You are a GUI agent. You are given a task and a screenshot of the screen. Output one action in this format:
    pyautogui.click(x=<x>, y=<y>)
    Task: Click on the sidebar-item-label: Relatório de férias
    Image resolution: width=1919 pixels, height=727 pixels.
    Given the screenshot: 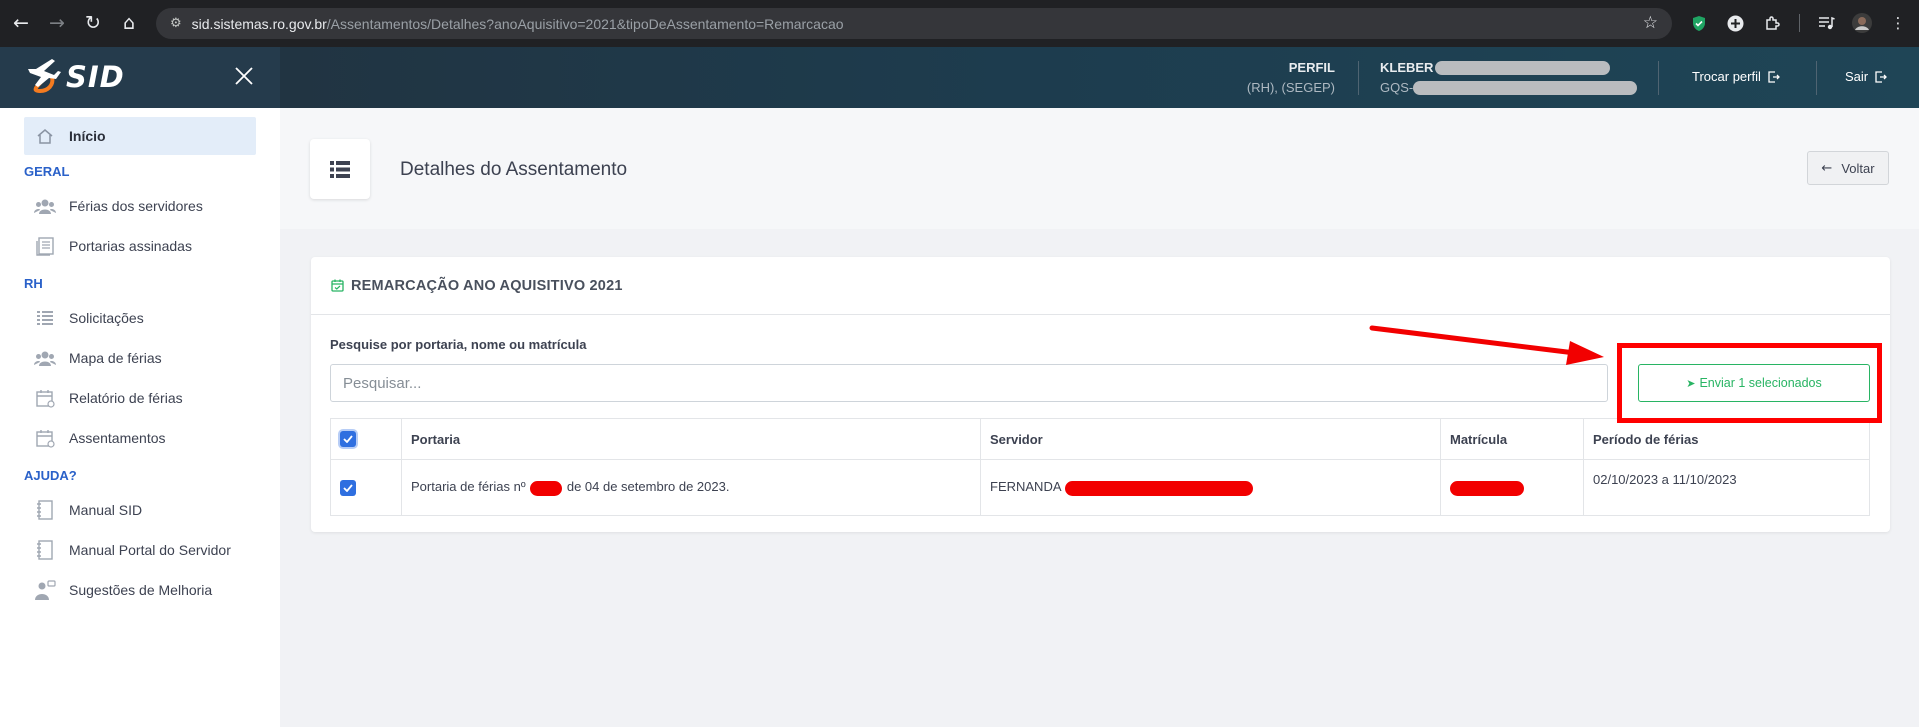 What is the action you would take?
    pyautogui.click(x=126, y=398)
    